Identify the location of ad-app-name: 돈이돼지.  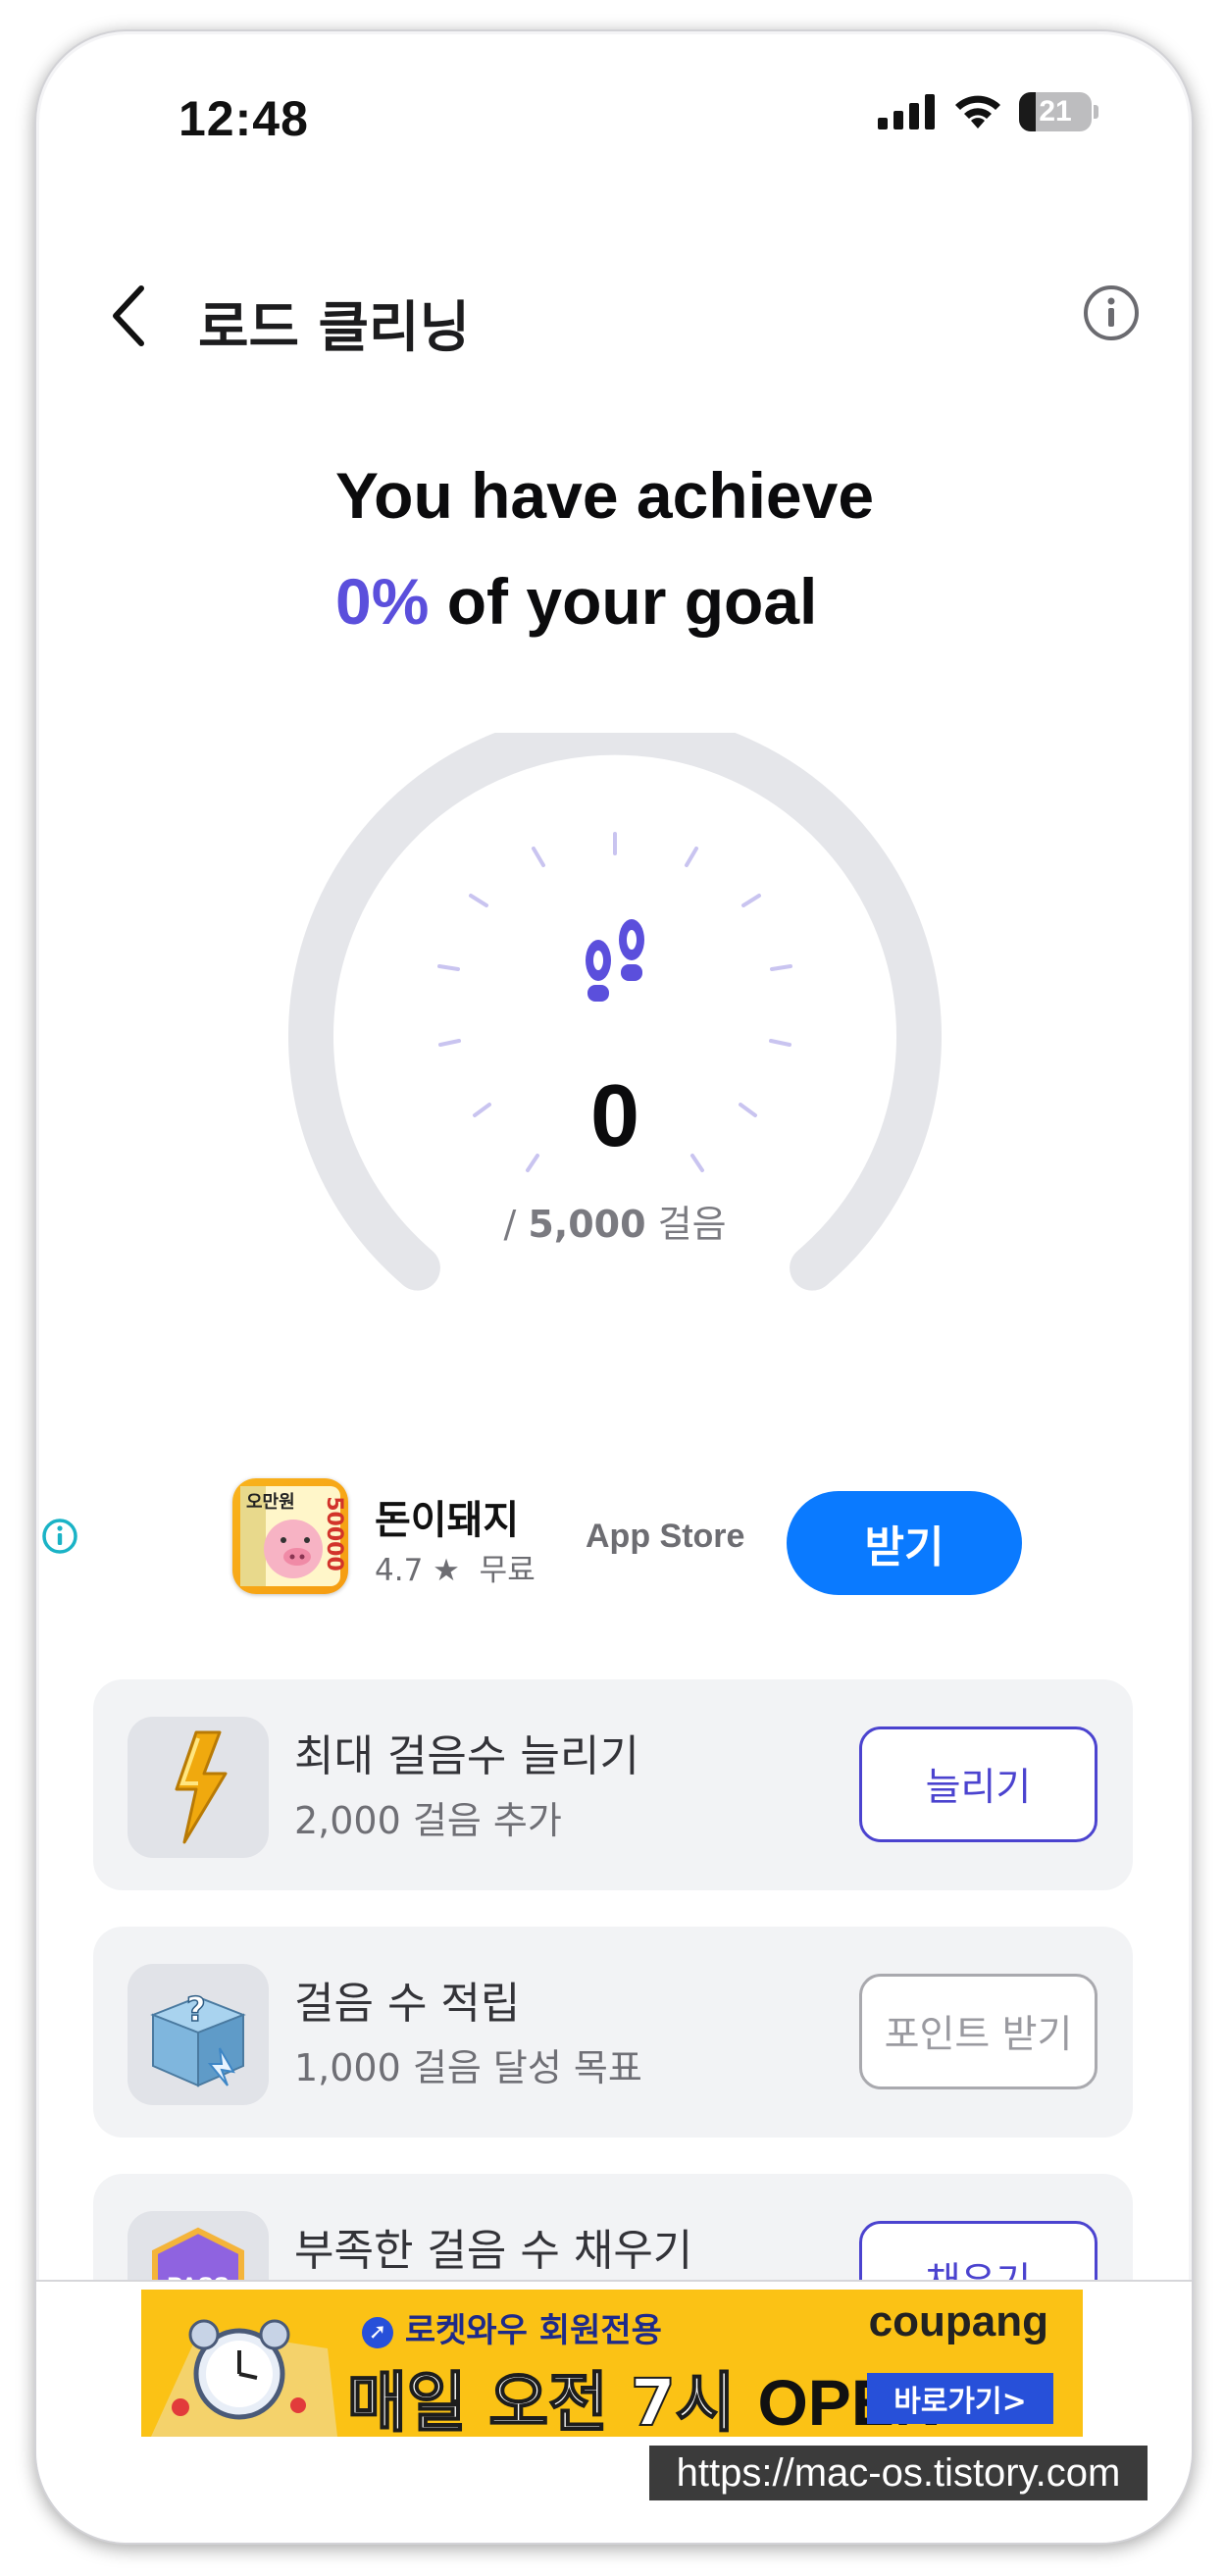
(447, 1520).